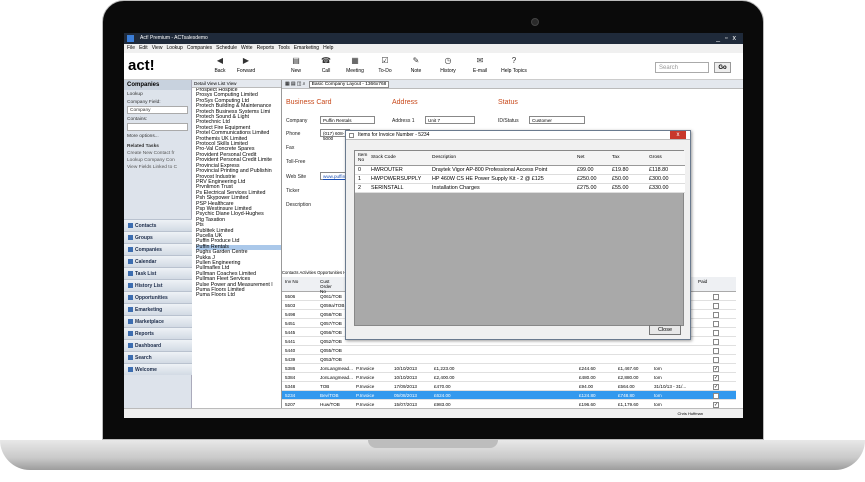  What do you see at coordinates (682, 67) in the screenshot?
I see `search-input: Search` at bounding box center [682, 67].